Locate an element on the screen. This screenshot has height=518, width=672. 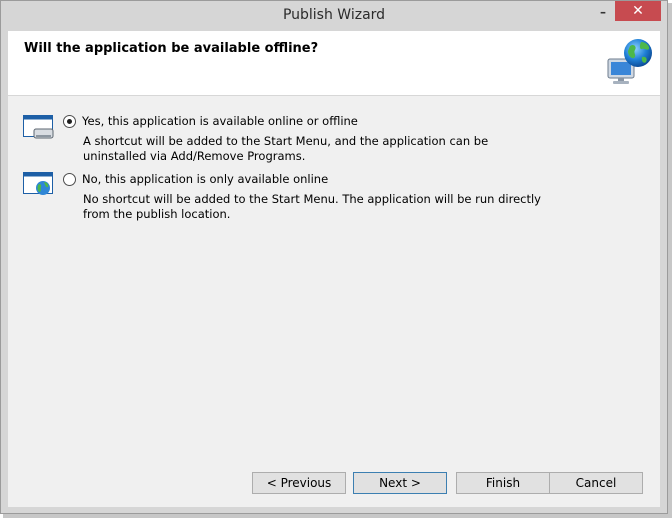
cancel-button: Cancel is located at coordinates (596, 483).